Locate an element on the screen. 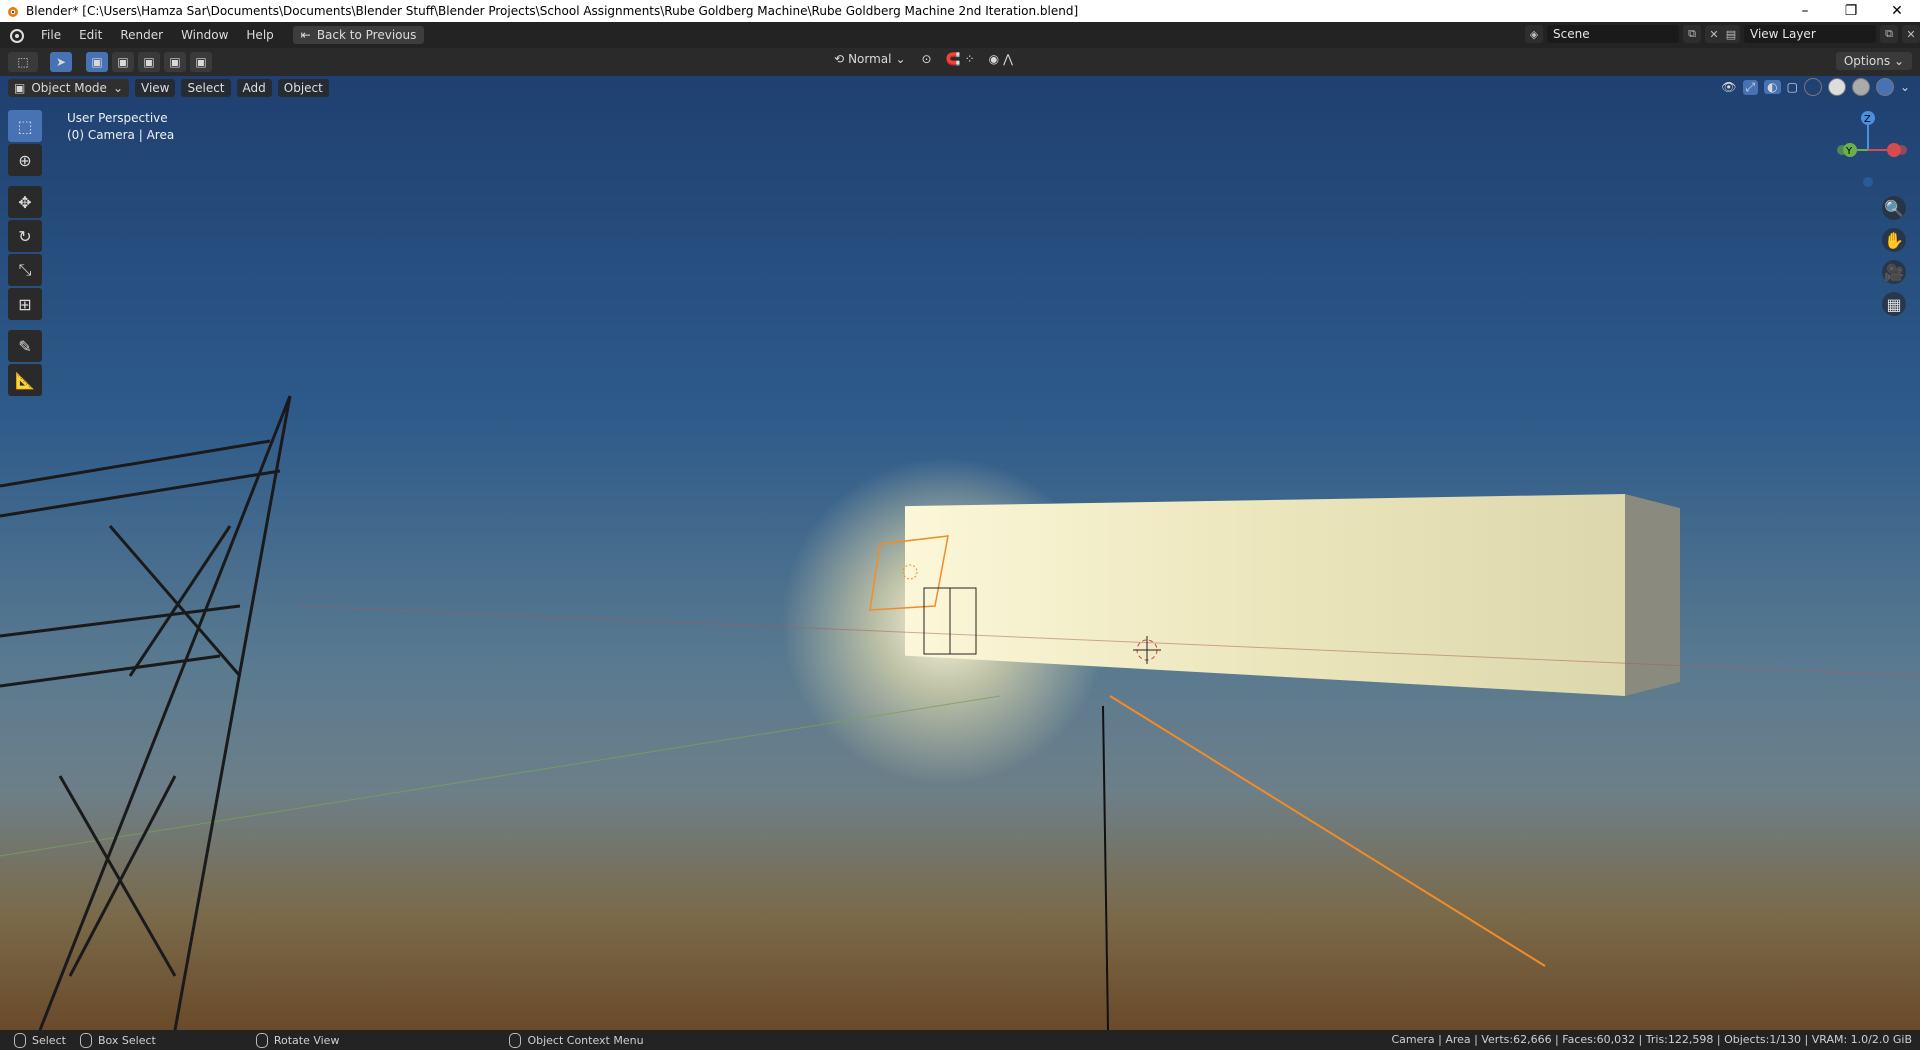 This screenshot has height=1050, width=1920. view-layer-close-icon: ✕ is located at coordinates (1911, 34).